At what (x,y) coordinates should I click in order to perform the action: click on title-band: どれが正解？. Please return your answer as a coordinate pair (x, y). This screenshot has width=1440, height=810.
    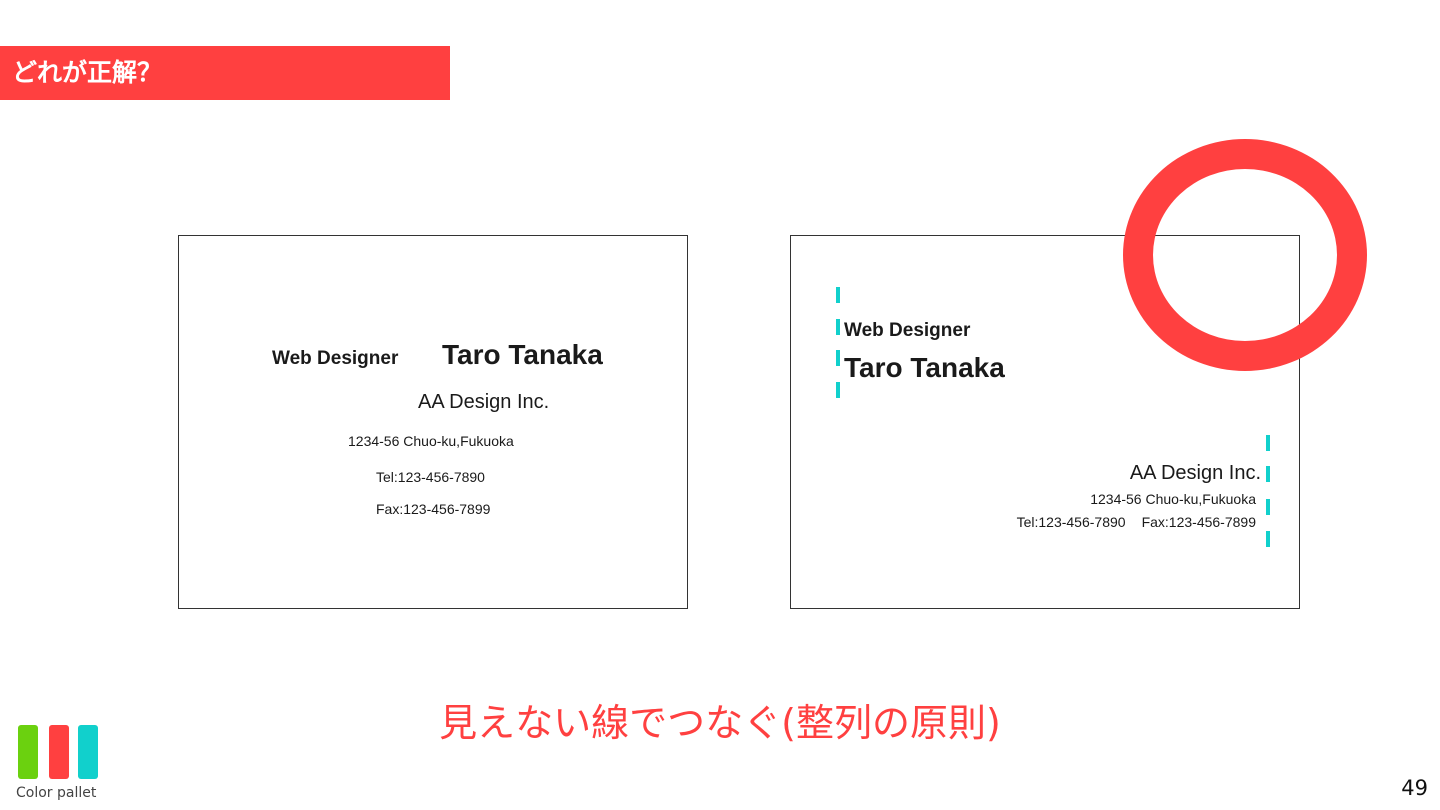
    Looking at the image, I should click on (225, 73).